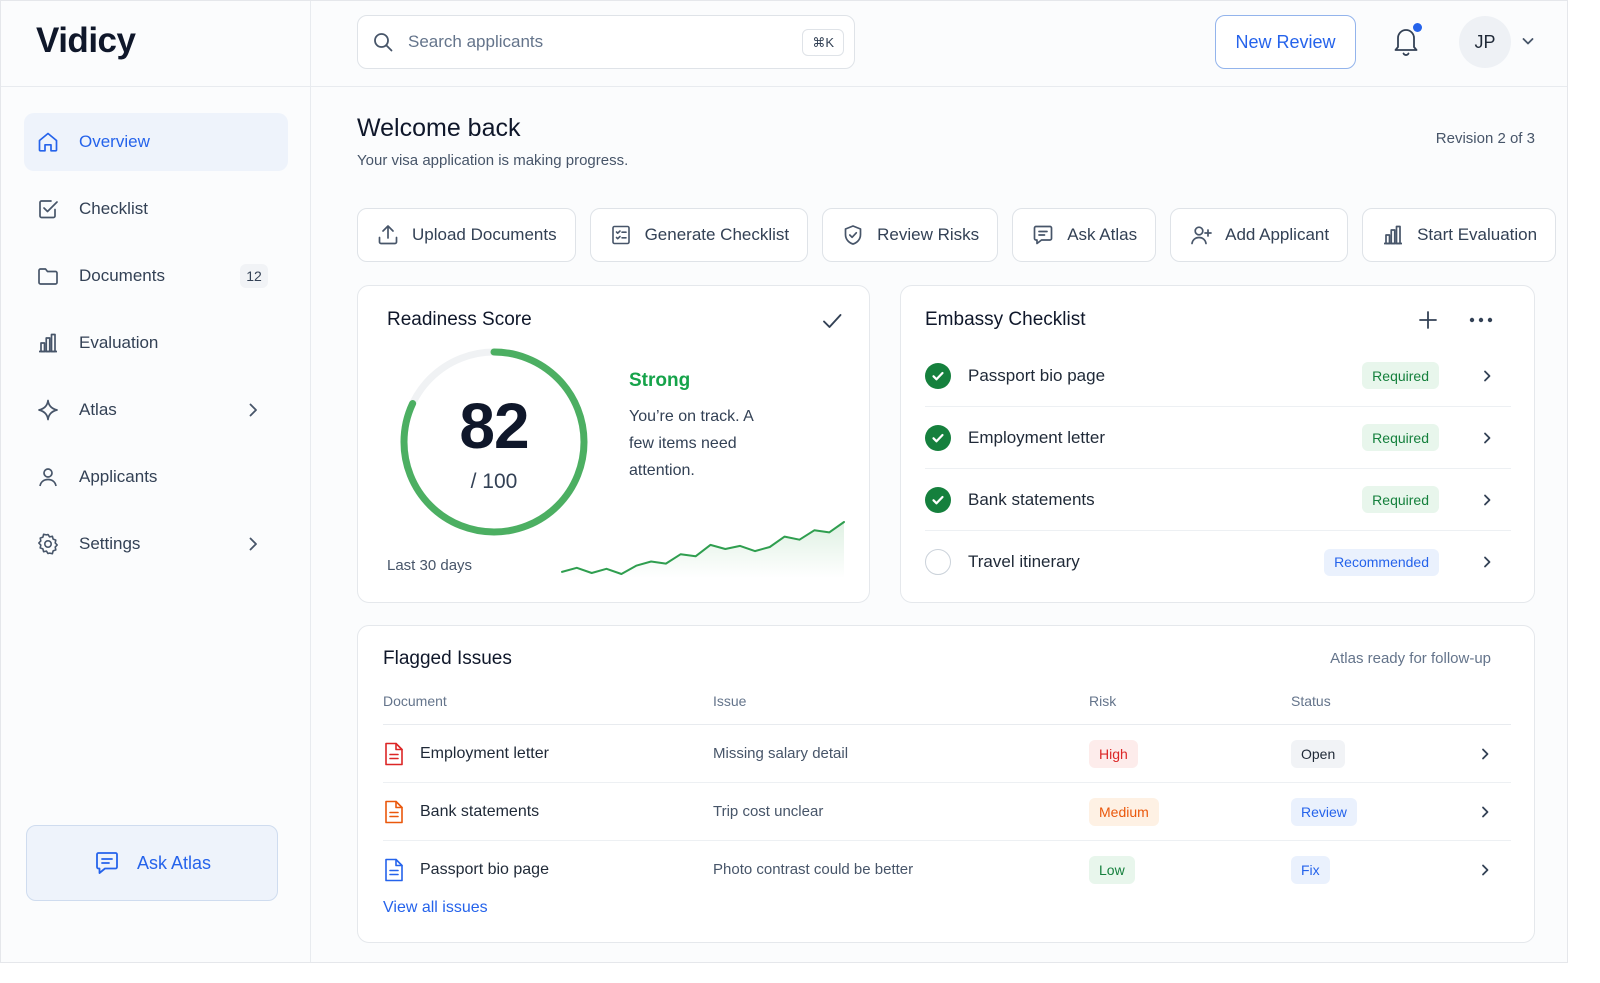 This screenshot has height=983, width=1600. I want to click on top-header: ⌘K New Review JP, so click(939, 44).